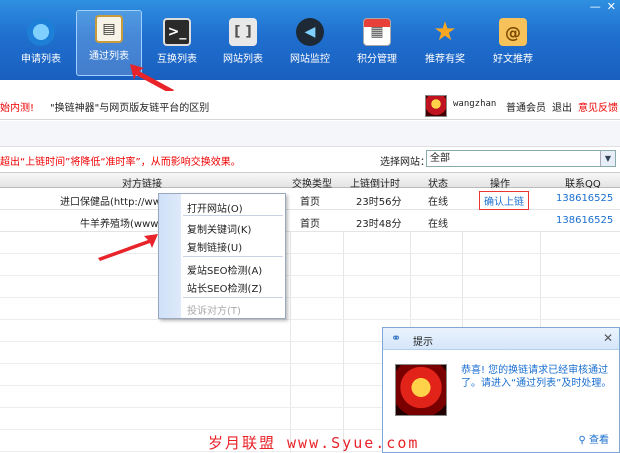 The height and width of the screenshot is (453, 620). I want to click on minimize-button: —, so click(595, 7).